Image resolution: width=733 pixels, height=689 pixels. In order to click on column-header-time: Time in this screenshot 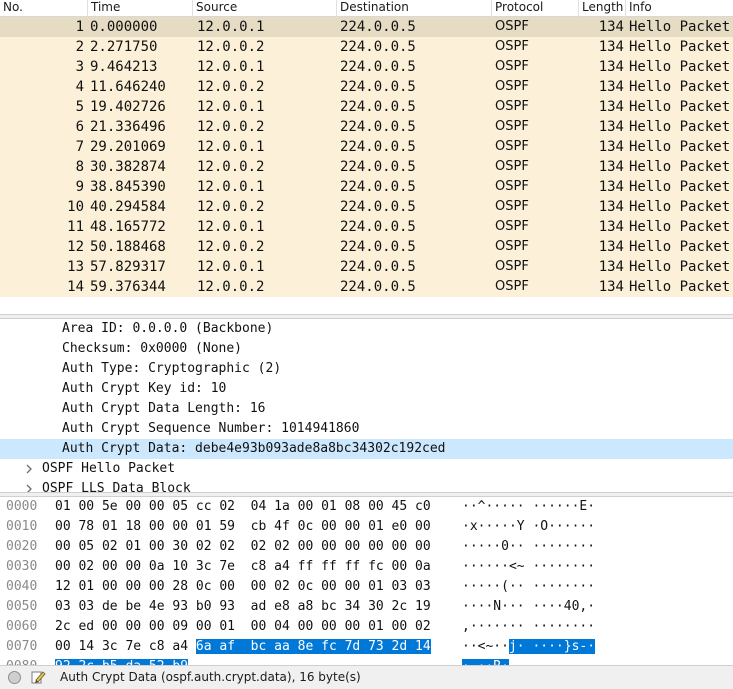, I will do `click(140, 8)`.